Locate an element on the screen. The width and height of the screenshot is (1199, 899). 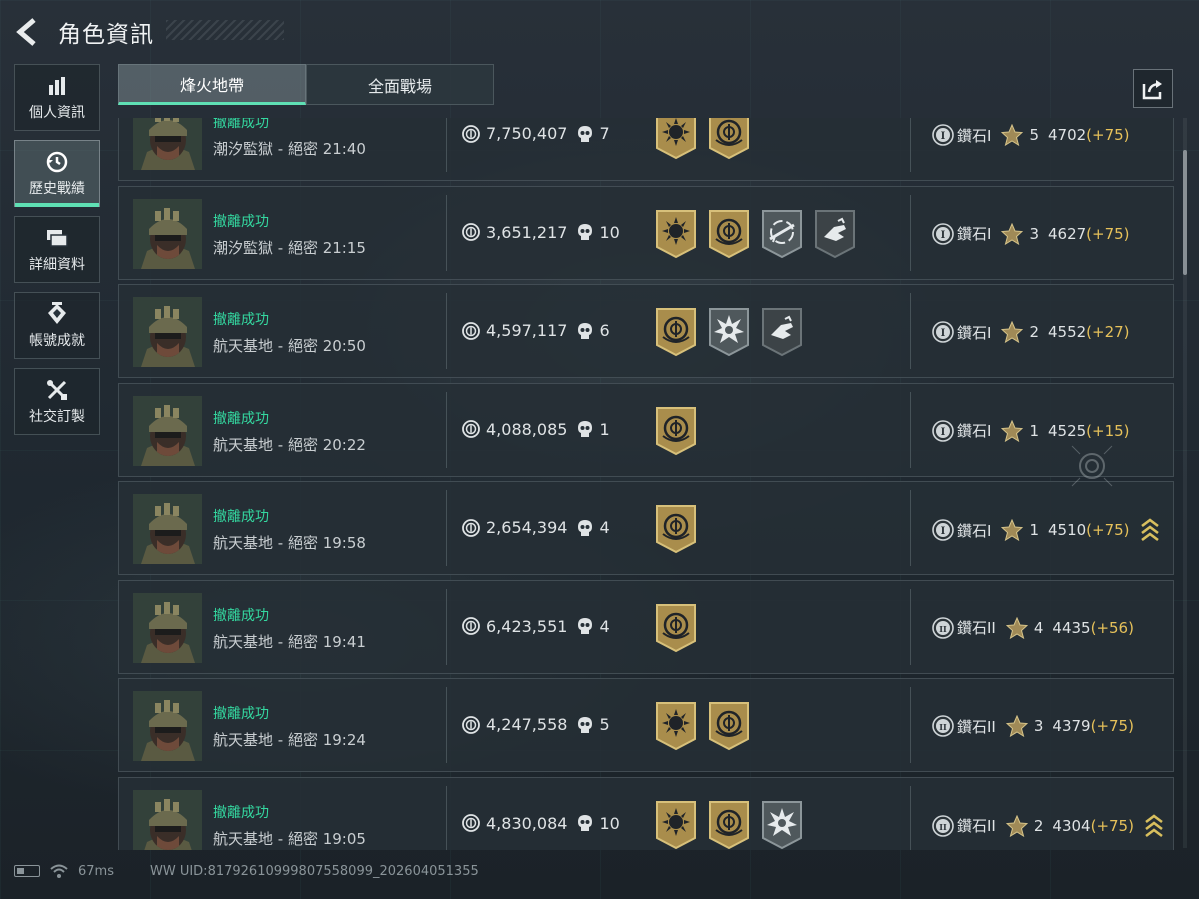
rifle-gray-badge-icon is located at coordinates (782, 234).